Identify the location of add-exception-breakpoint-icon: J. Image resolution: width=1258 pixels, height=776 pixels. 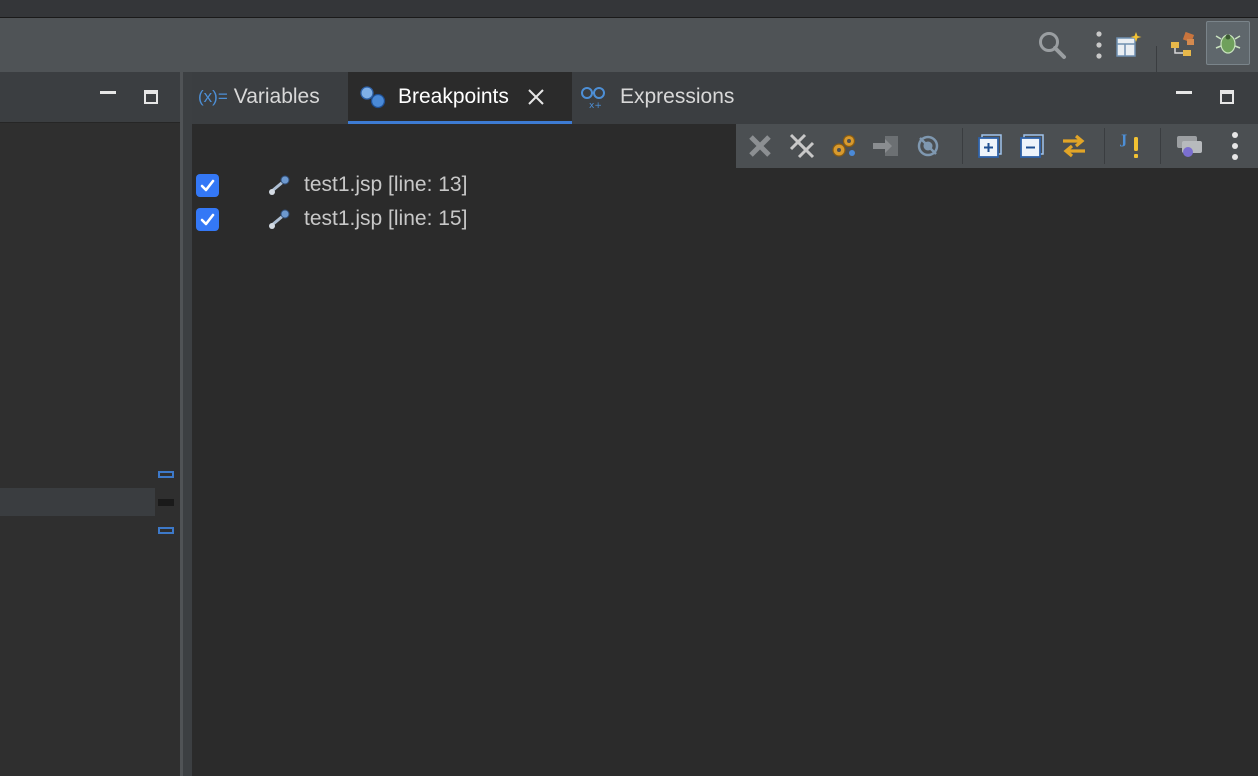
(1132, 146).